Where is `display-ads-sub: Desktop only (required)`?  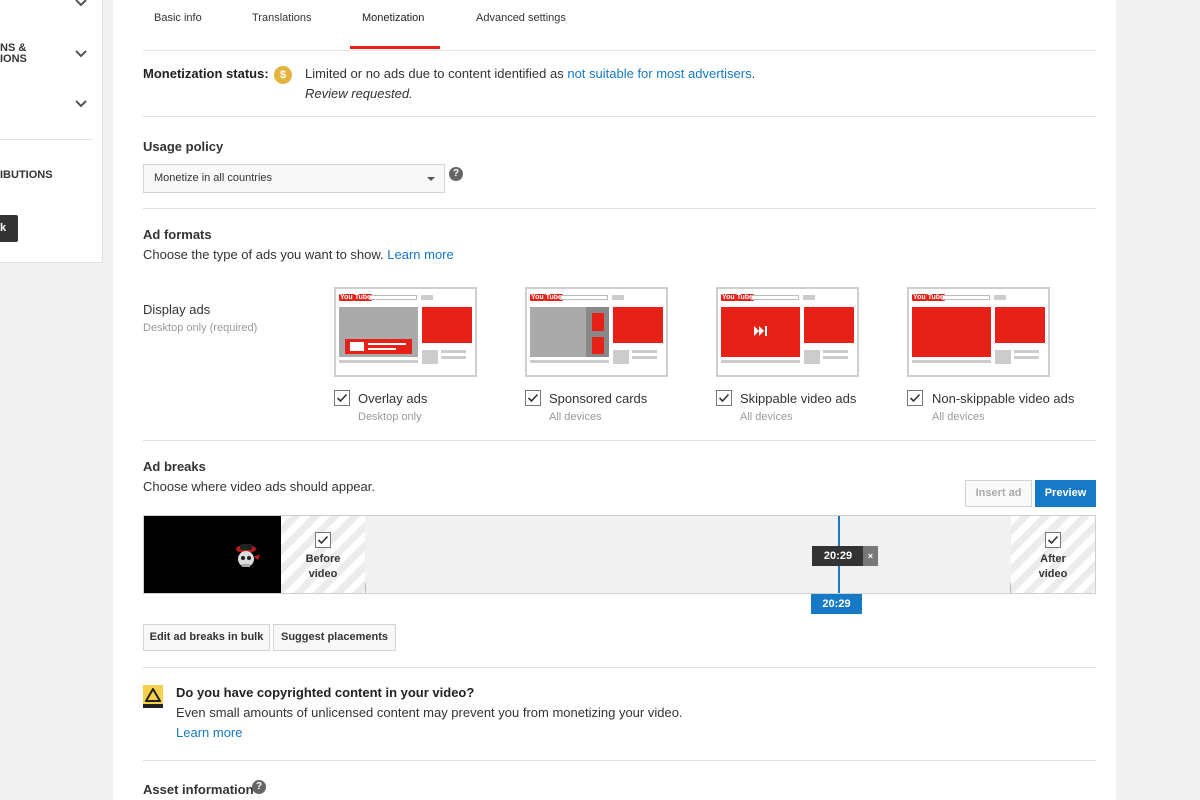 display-ads-sub: Desktop only (required) is located at coordinates (200, 328).